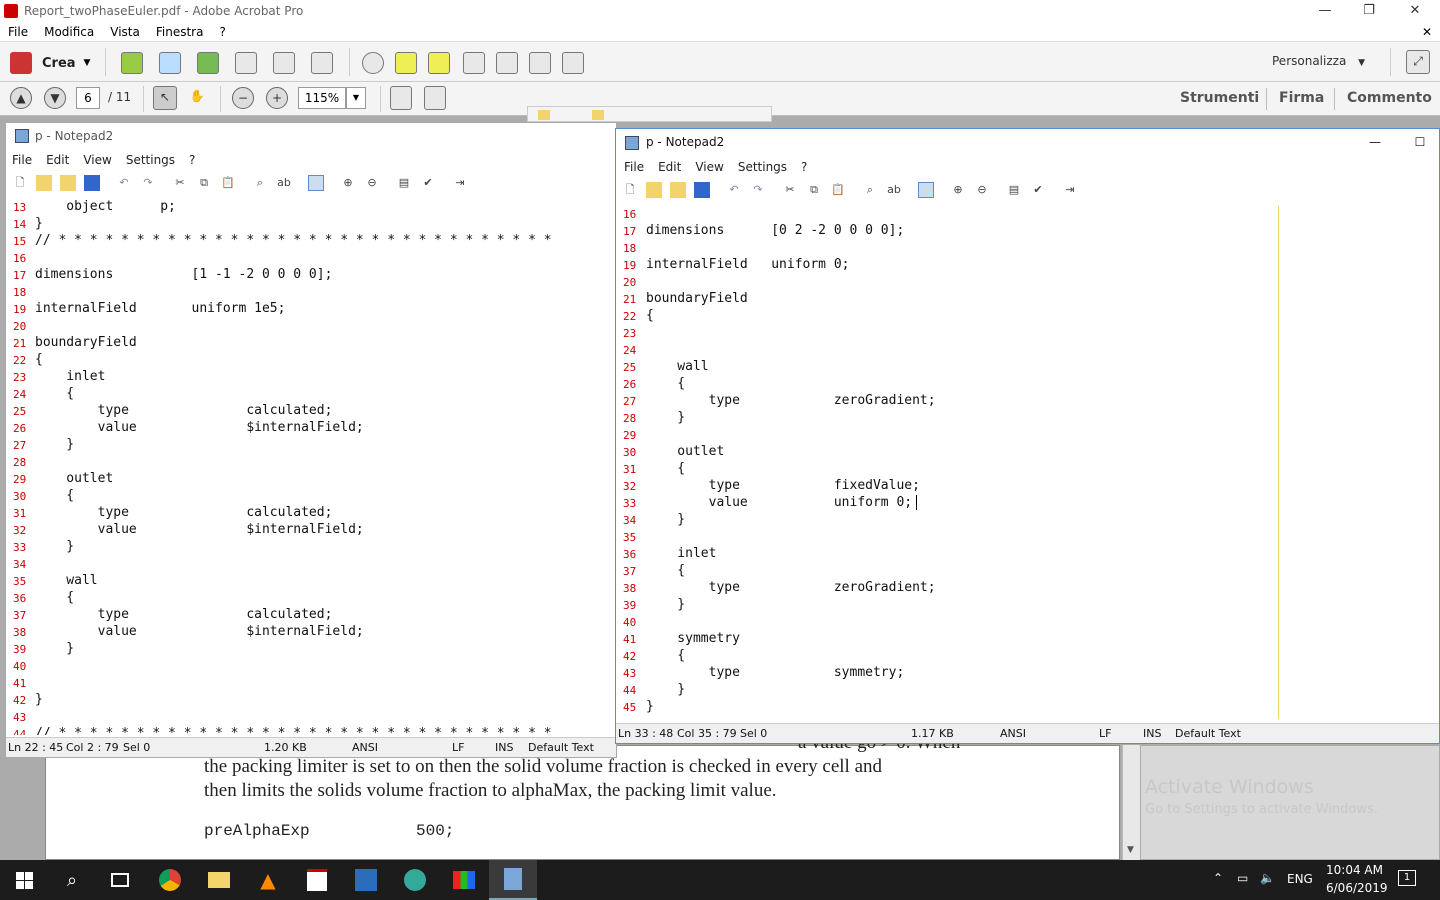  What do you see at coordinates (1407, 878) in the screenshot?
I see `notification-icon: 1` at bounding box center [1407, 878].